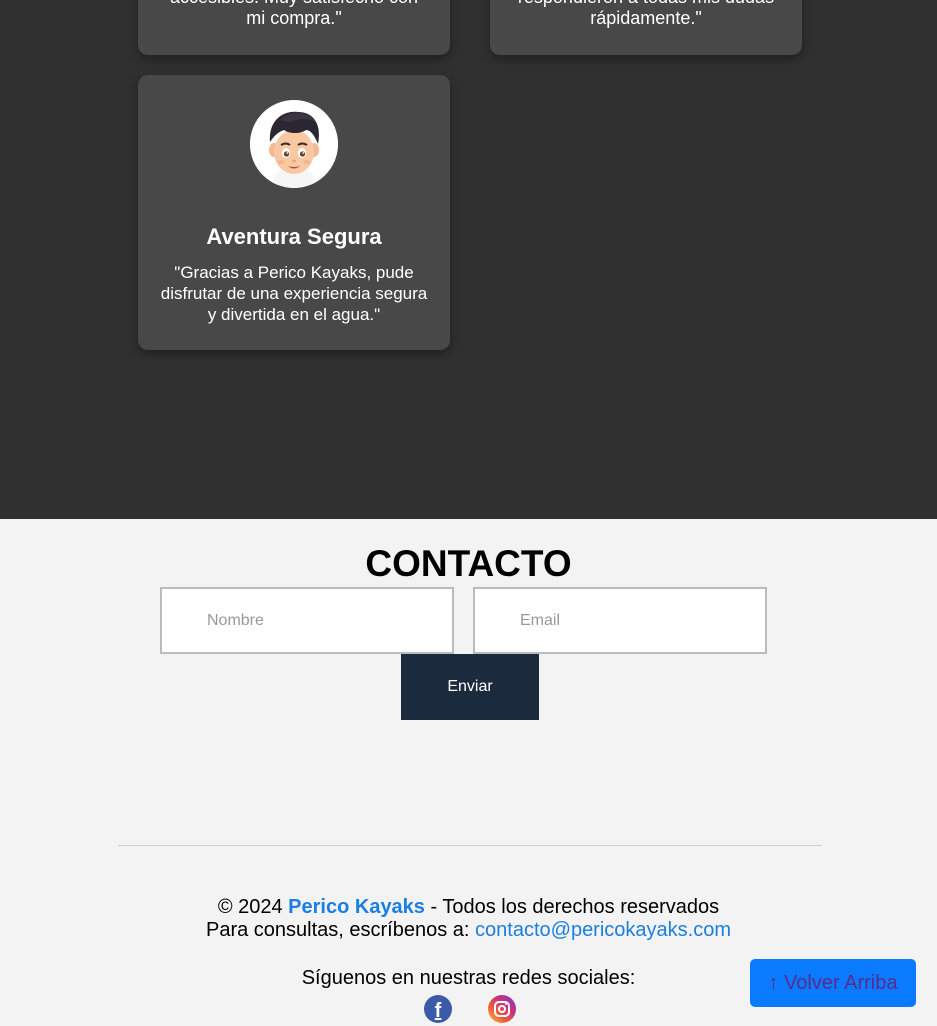 The width and height of the screenshot is (937, 1026). What do you see at coordinates (337, 930) in the screenshot?
I see `contact-prefix: Para consultas, escríbenos a:` at bounding box center [337, 930].